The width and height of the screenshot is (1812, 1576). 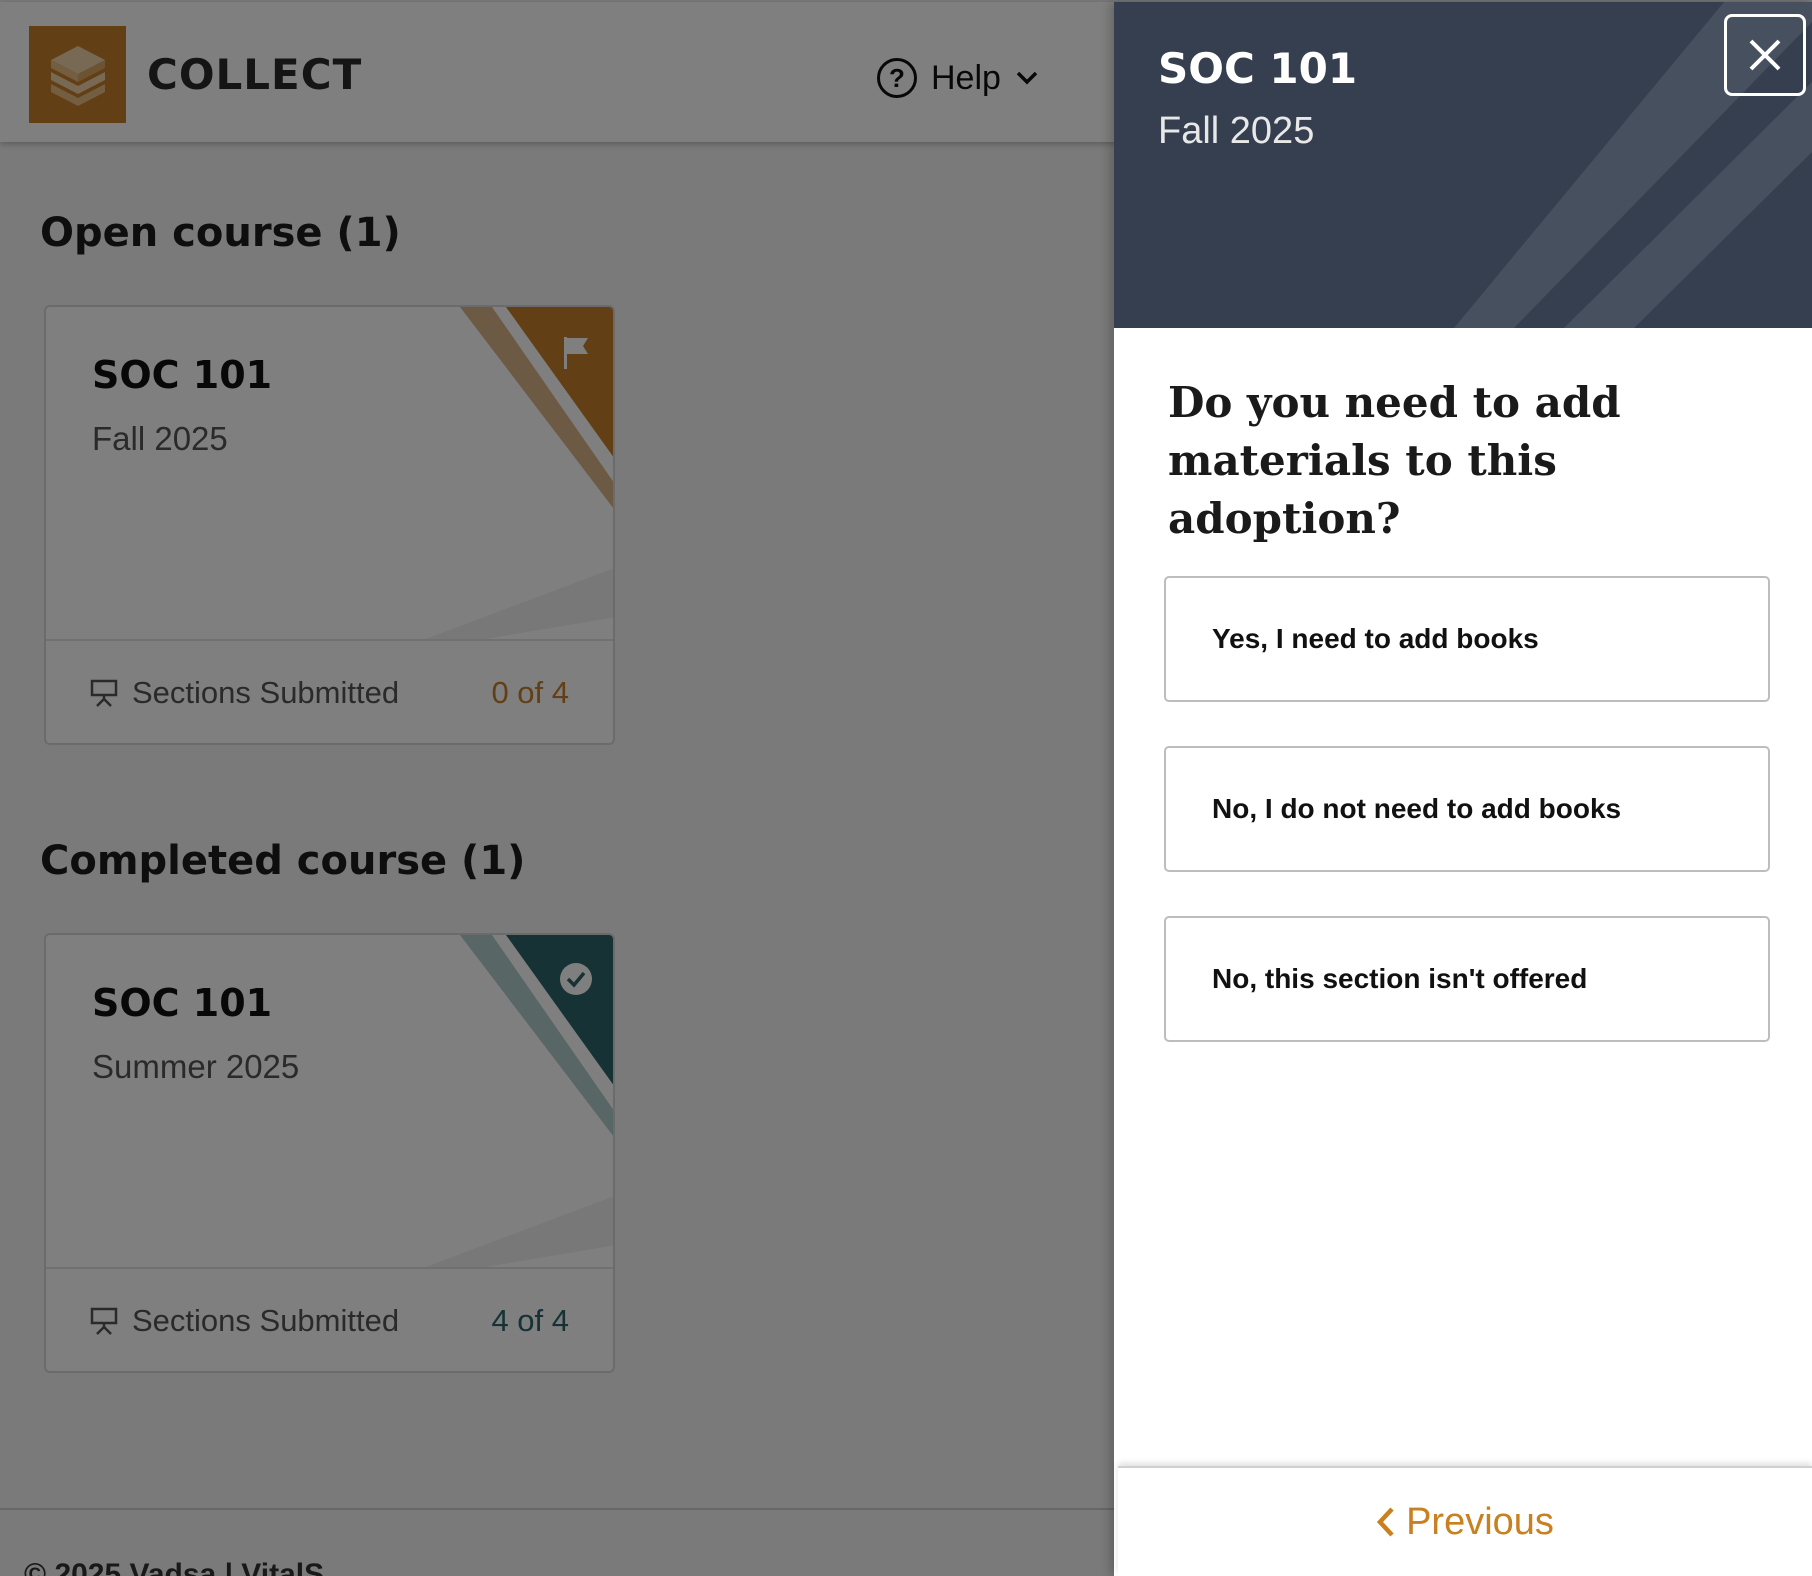 I want to click on option-not-offered-button: No, this section isn't offered, so click(x=1467, y=979).